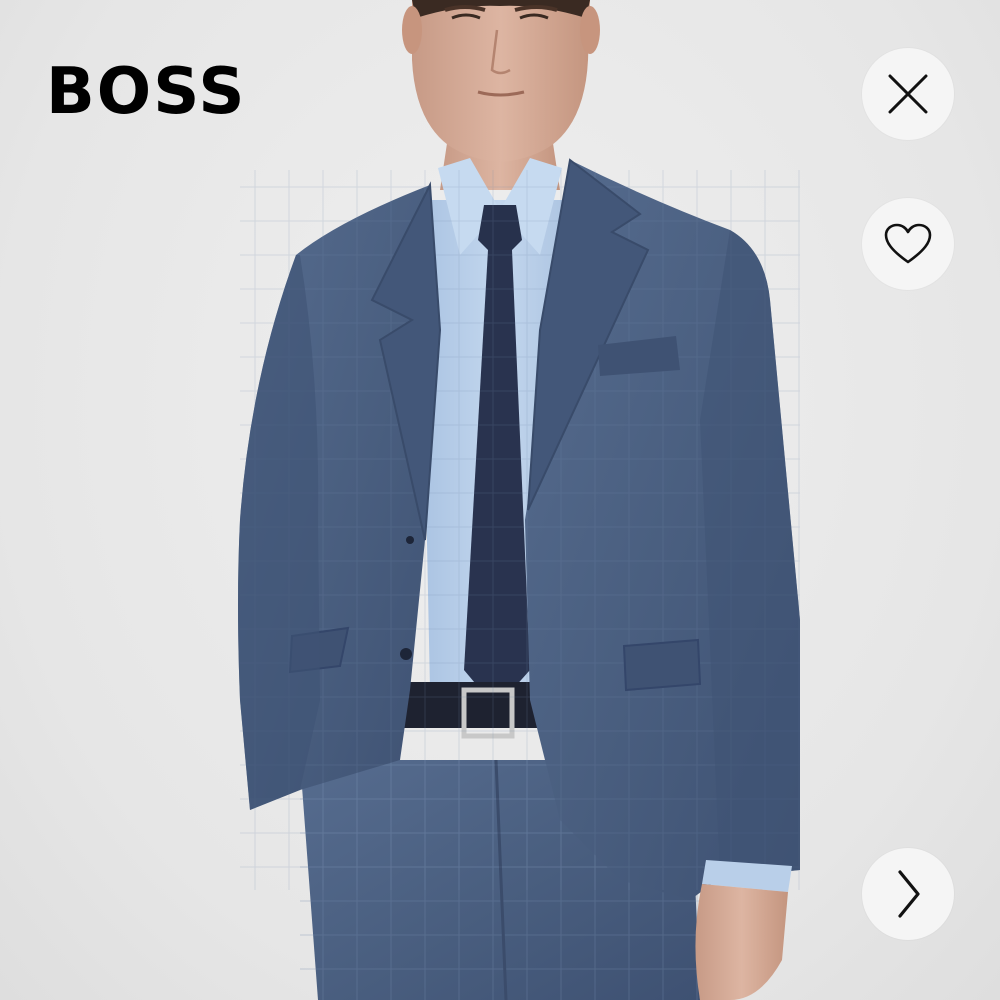 This screenshot has width=1000, height=1000. I want to click on close-button, so click(908, 94).